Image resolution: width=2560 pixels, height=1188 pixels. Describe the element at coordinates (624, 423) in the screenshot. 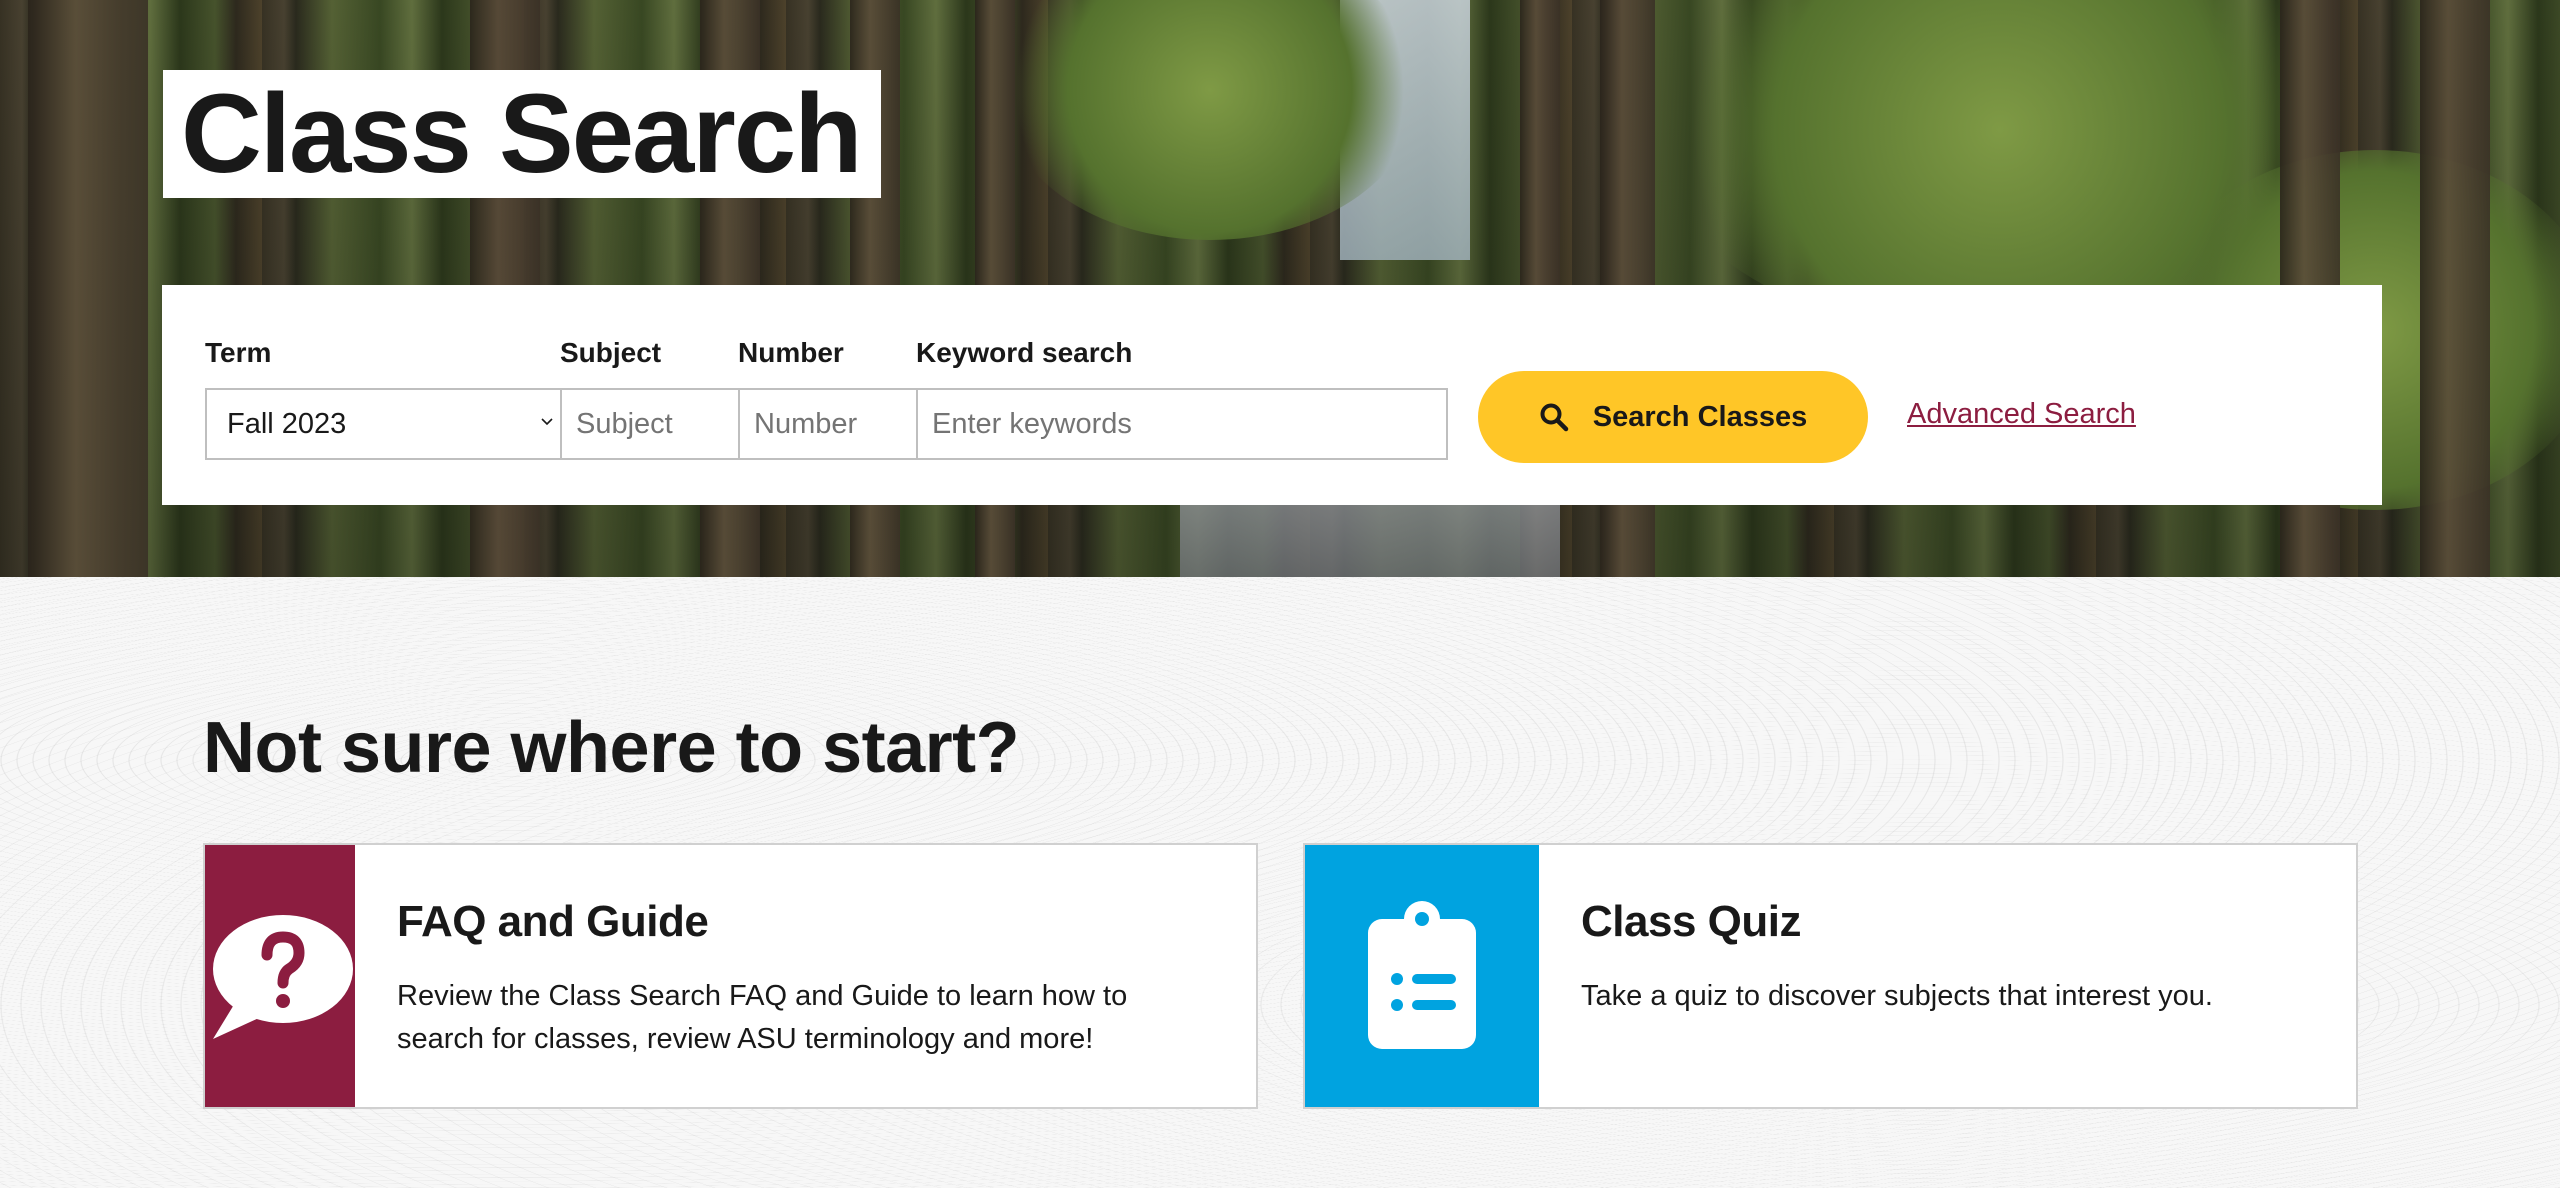

I see `subject-placeholder: Subject` at that location.